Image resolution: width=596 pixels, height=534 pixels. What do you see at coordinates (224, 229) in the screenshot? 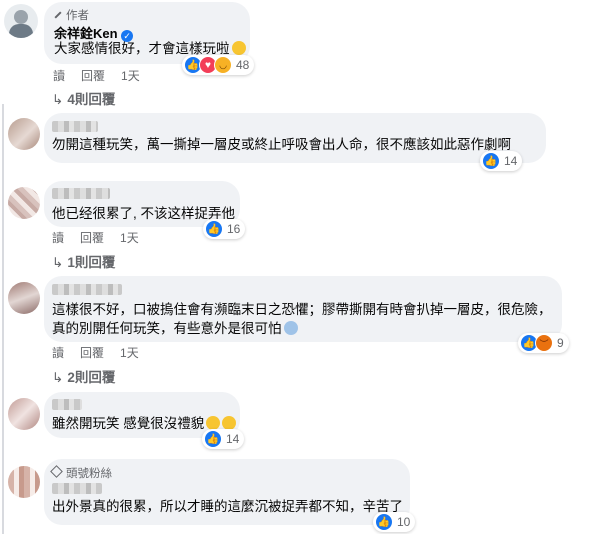
I see `reaction-summary: 👍 16` at bounding box center [224, 229].